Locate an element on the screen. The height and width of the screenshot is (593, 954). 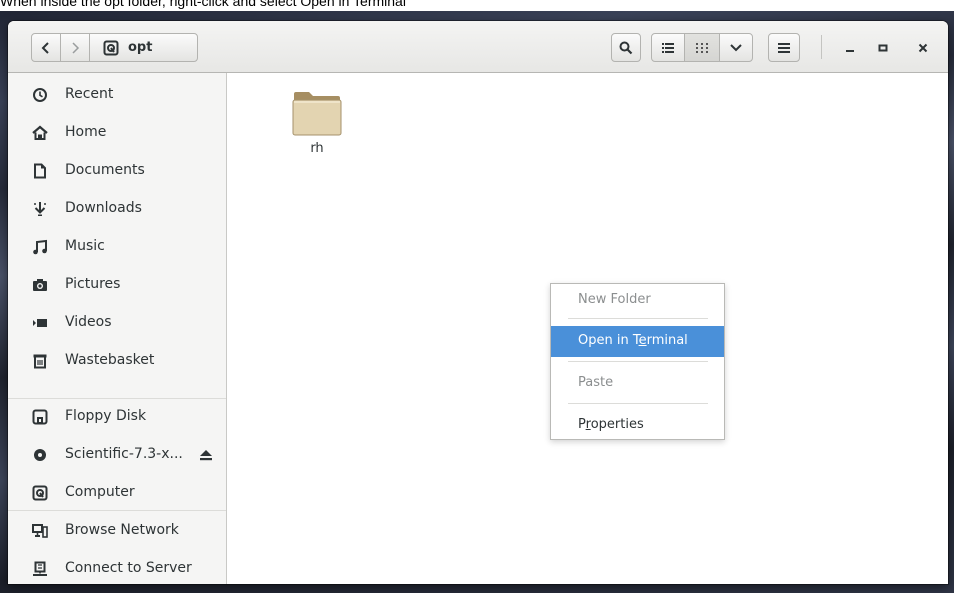
sidebar-item-browse-network: Browse Network is located at coordinates (117, 531).